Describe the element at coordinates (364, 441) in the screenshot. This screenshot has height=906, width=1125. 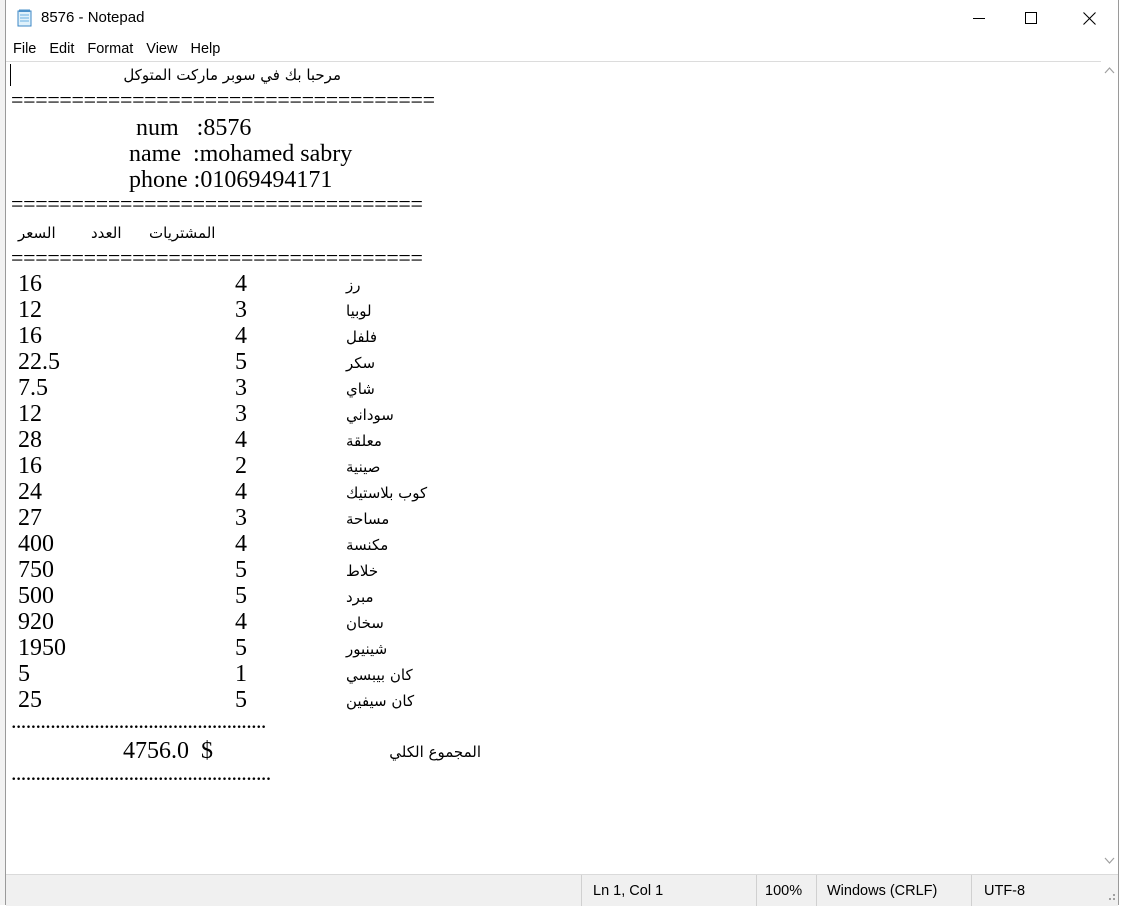
I see `item-name: معلقة` at that location.